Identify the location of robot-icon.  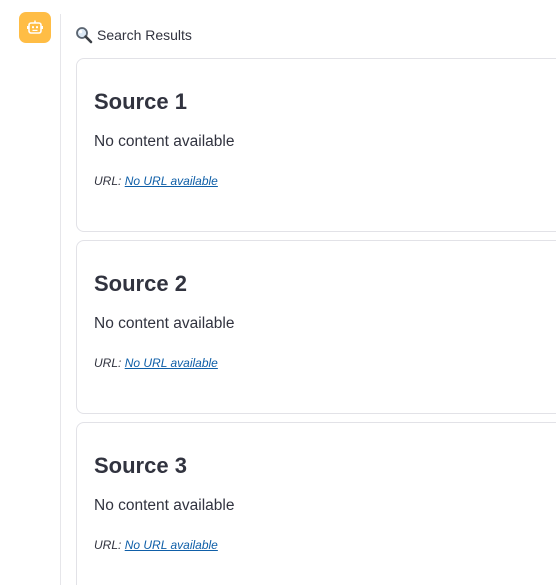
(35, 28).